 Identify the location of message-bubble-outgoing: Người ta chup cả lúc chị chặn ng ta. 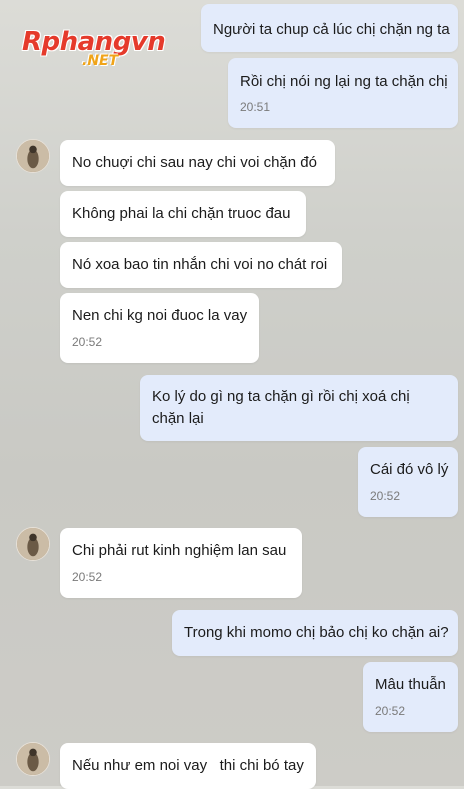
(329, 28).